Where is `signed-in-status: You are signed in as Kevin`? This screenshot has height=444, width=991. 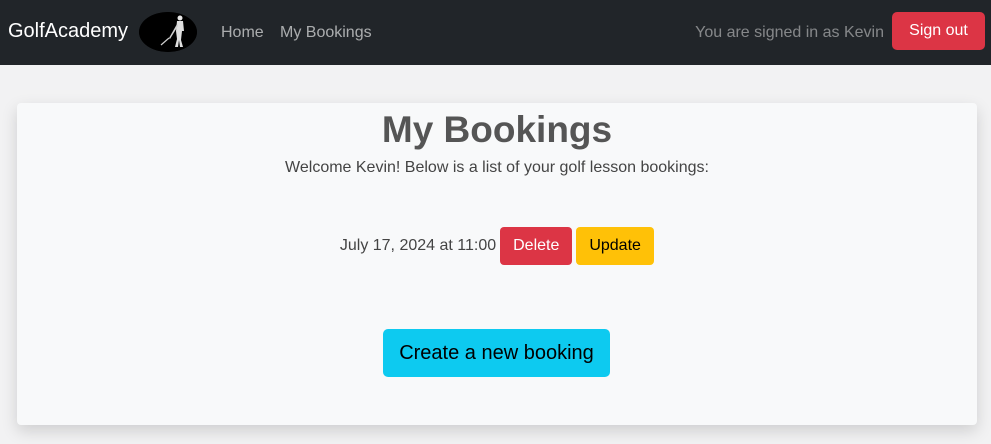 signed-in-status: You are signed in as Kevin is located at coordinates (789, 32).